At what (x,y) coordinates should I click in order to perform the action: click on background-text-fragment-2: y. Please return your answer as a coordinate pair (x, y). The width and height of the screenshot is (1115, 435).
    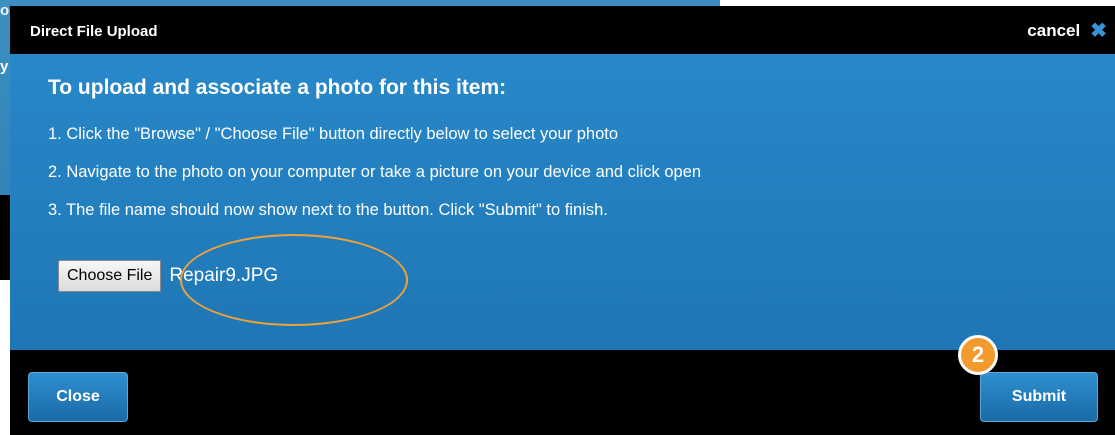
    Looking at the image, I should click on (4, 66).